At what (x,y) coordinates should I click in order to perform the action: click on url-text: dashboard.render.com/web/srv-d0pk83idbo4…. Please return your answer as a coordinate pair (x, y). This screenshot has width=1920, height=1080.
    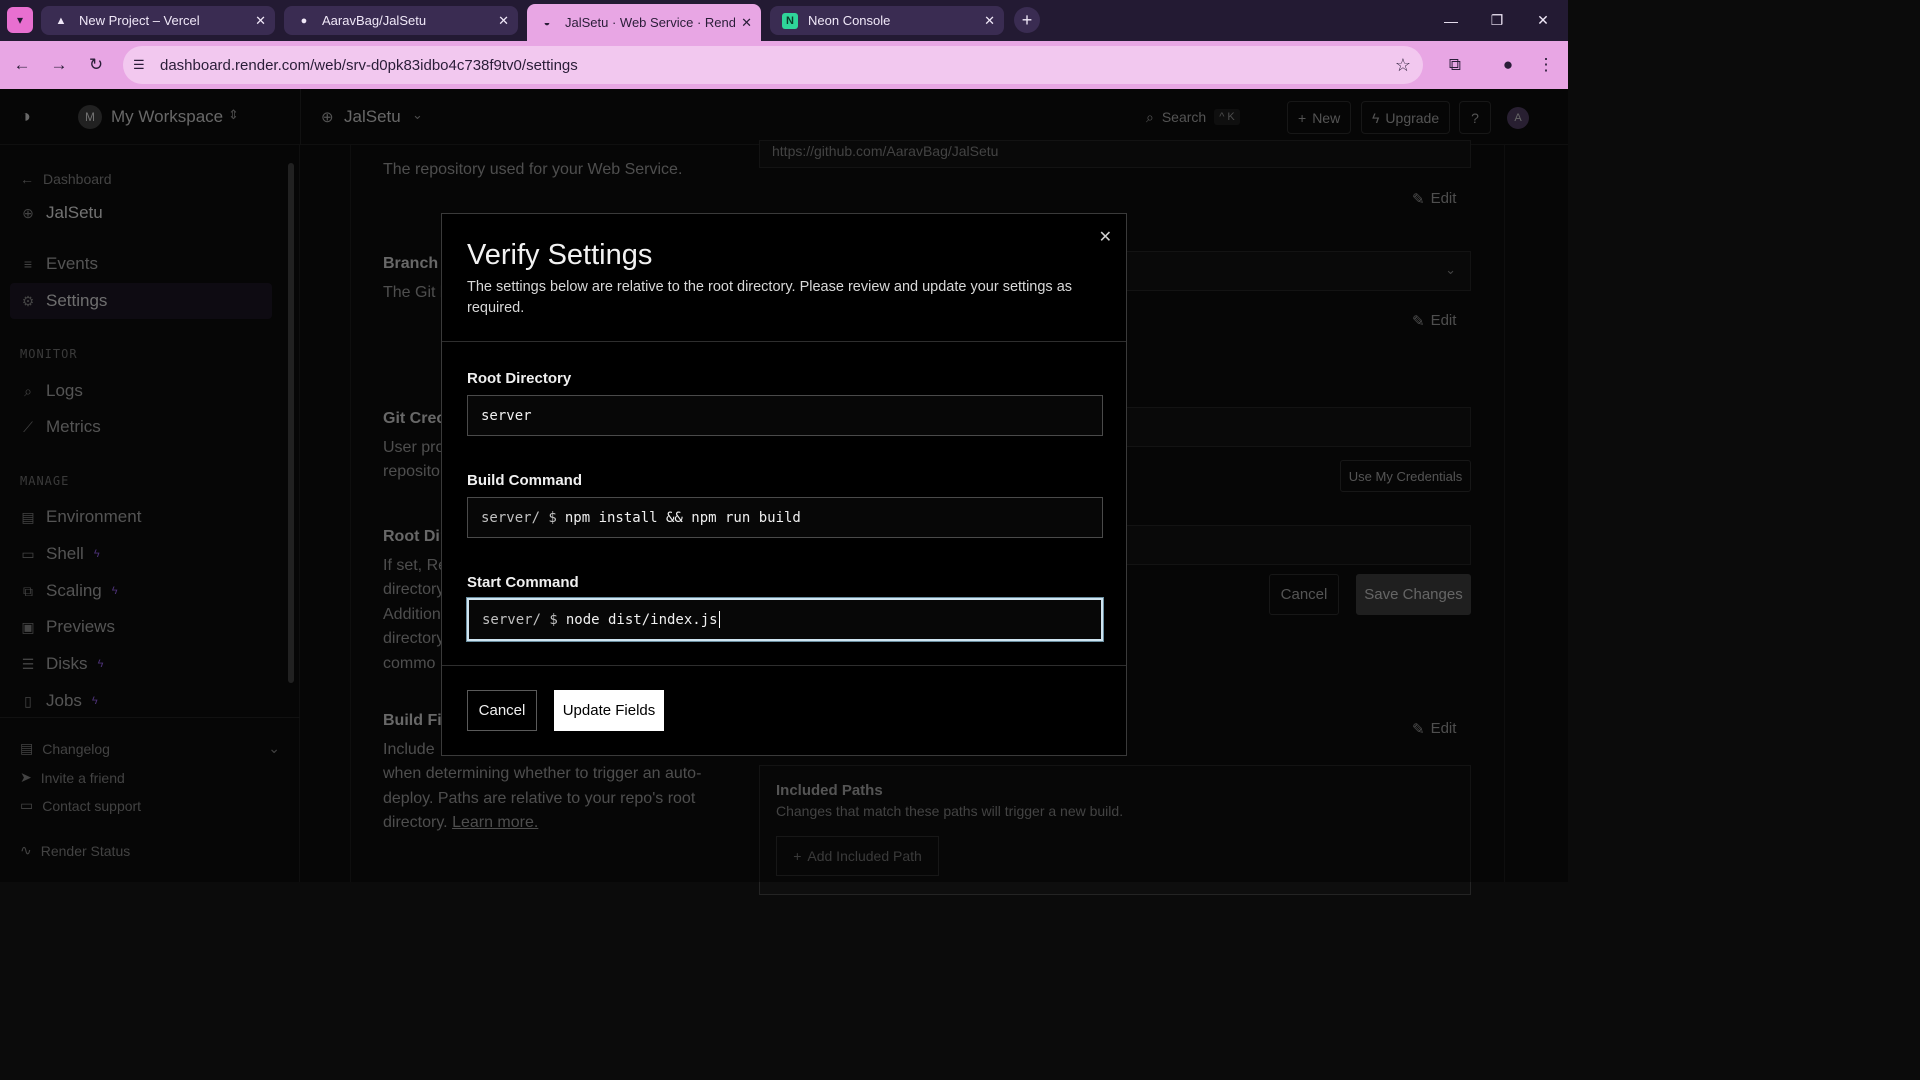
    Looking at the image, I should click on (369, 65).